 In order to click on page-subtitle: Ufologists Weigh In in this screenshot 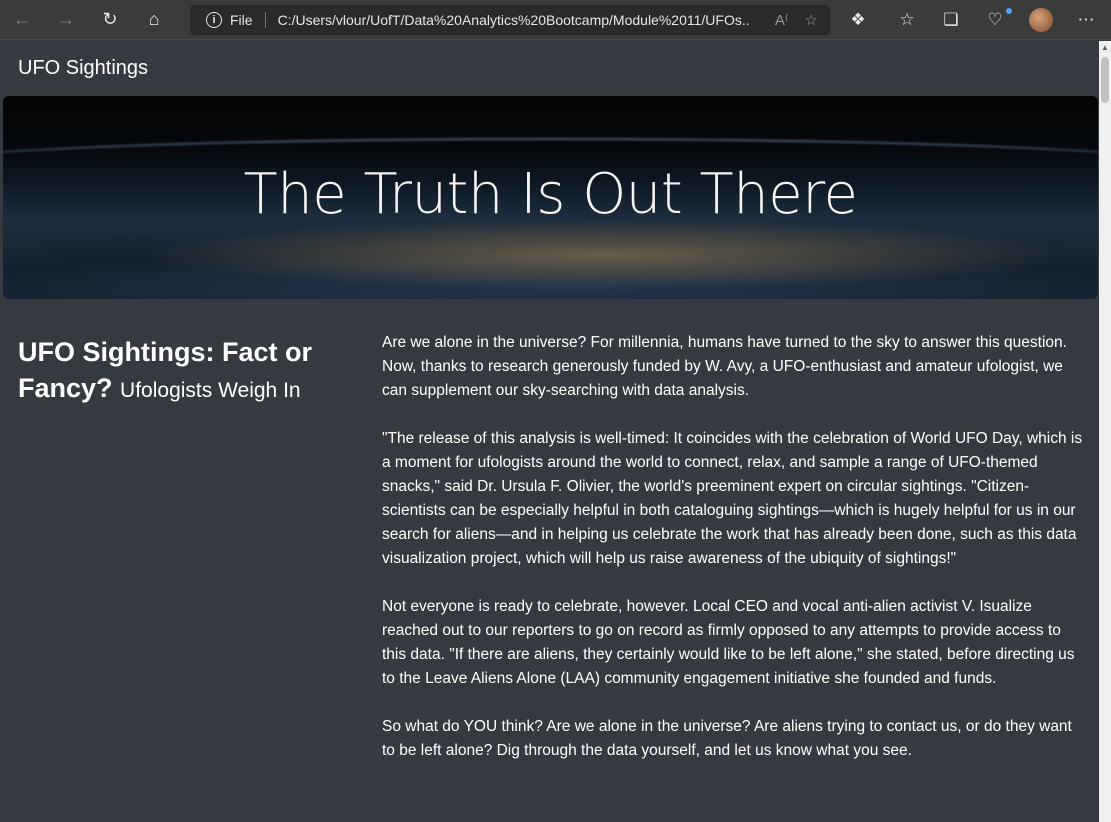, I will do `click(210, 390)`.